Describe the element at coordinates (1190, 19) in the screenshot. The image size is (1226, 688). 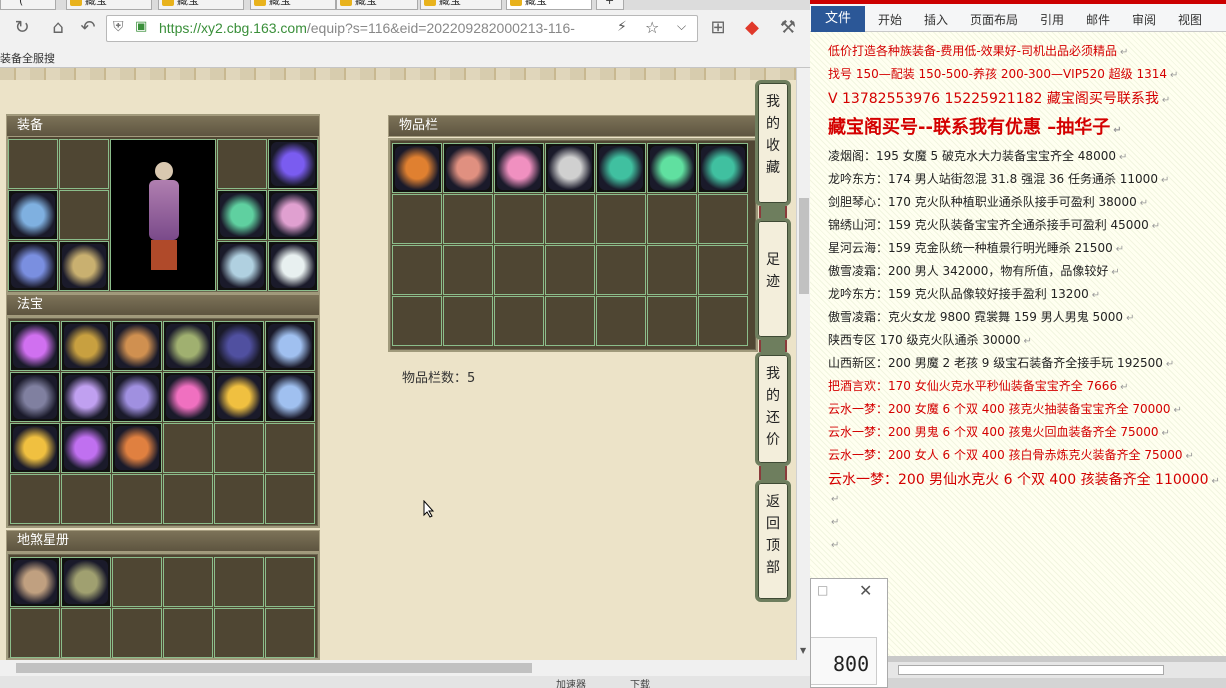
I see `ribbon-tab: 视图` at that location.